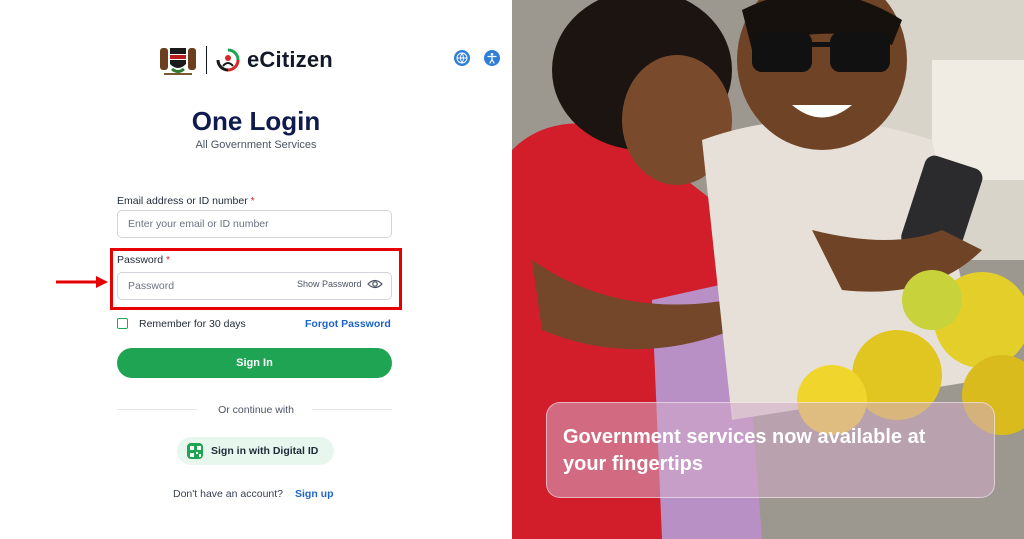  Describe the element at coordinates (492, 58) in the screenshot. I see `accessibility-icon` at that location.